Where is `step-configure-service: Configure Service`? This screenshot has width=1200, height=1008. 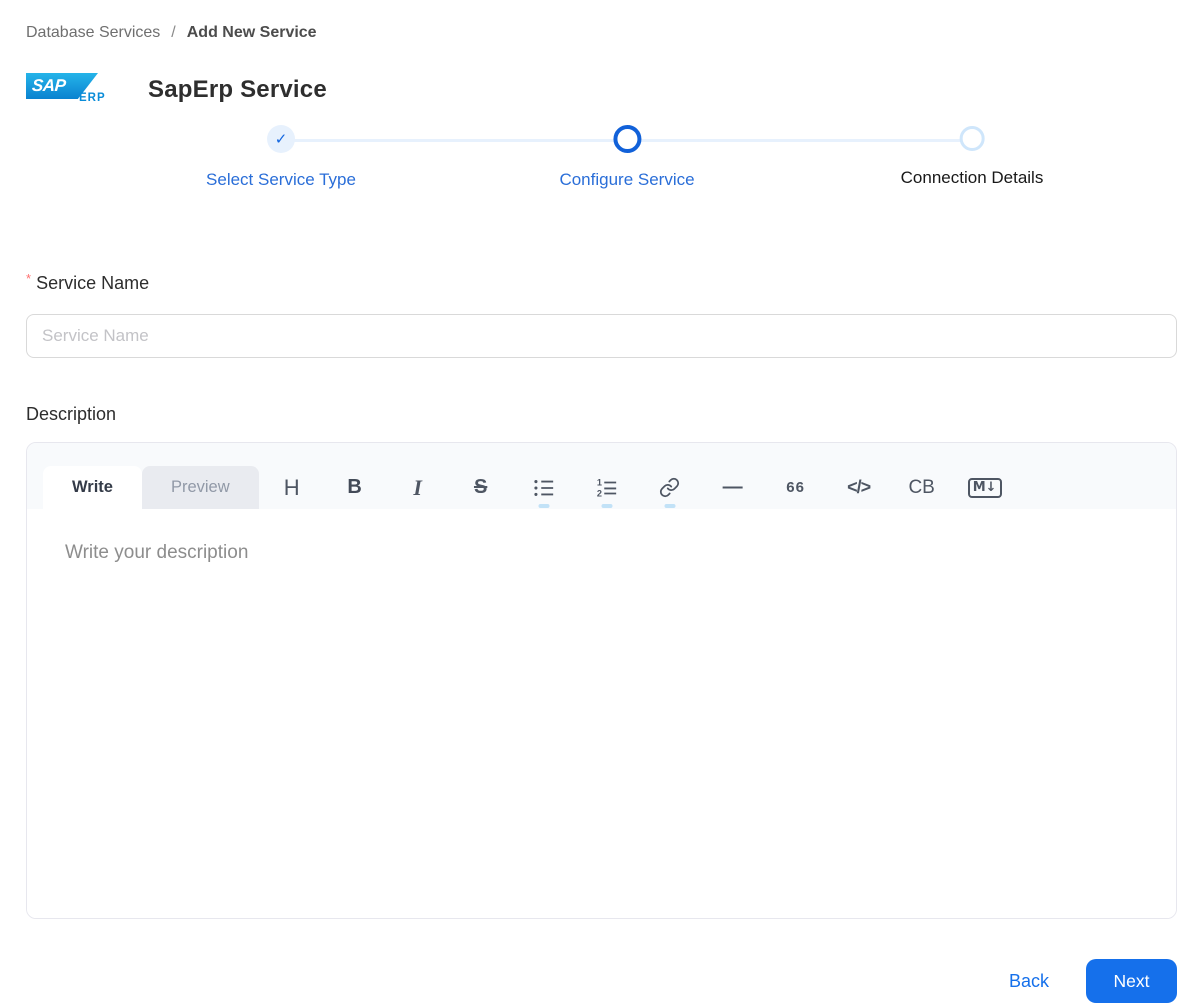 step-configure-service: Configure Service is located at coordinates (627, 157).